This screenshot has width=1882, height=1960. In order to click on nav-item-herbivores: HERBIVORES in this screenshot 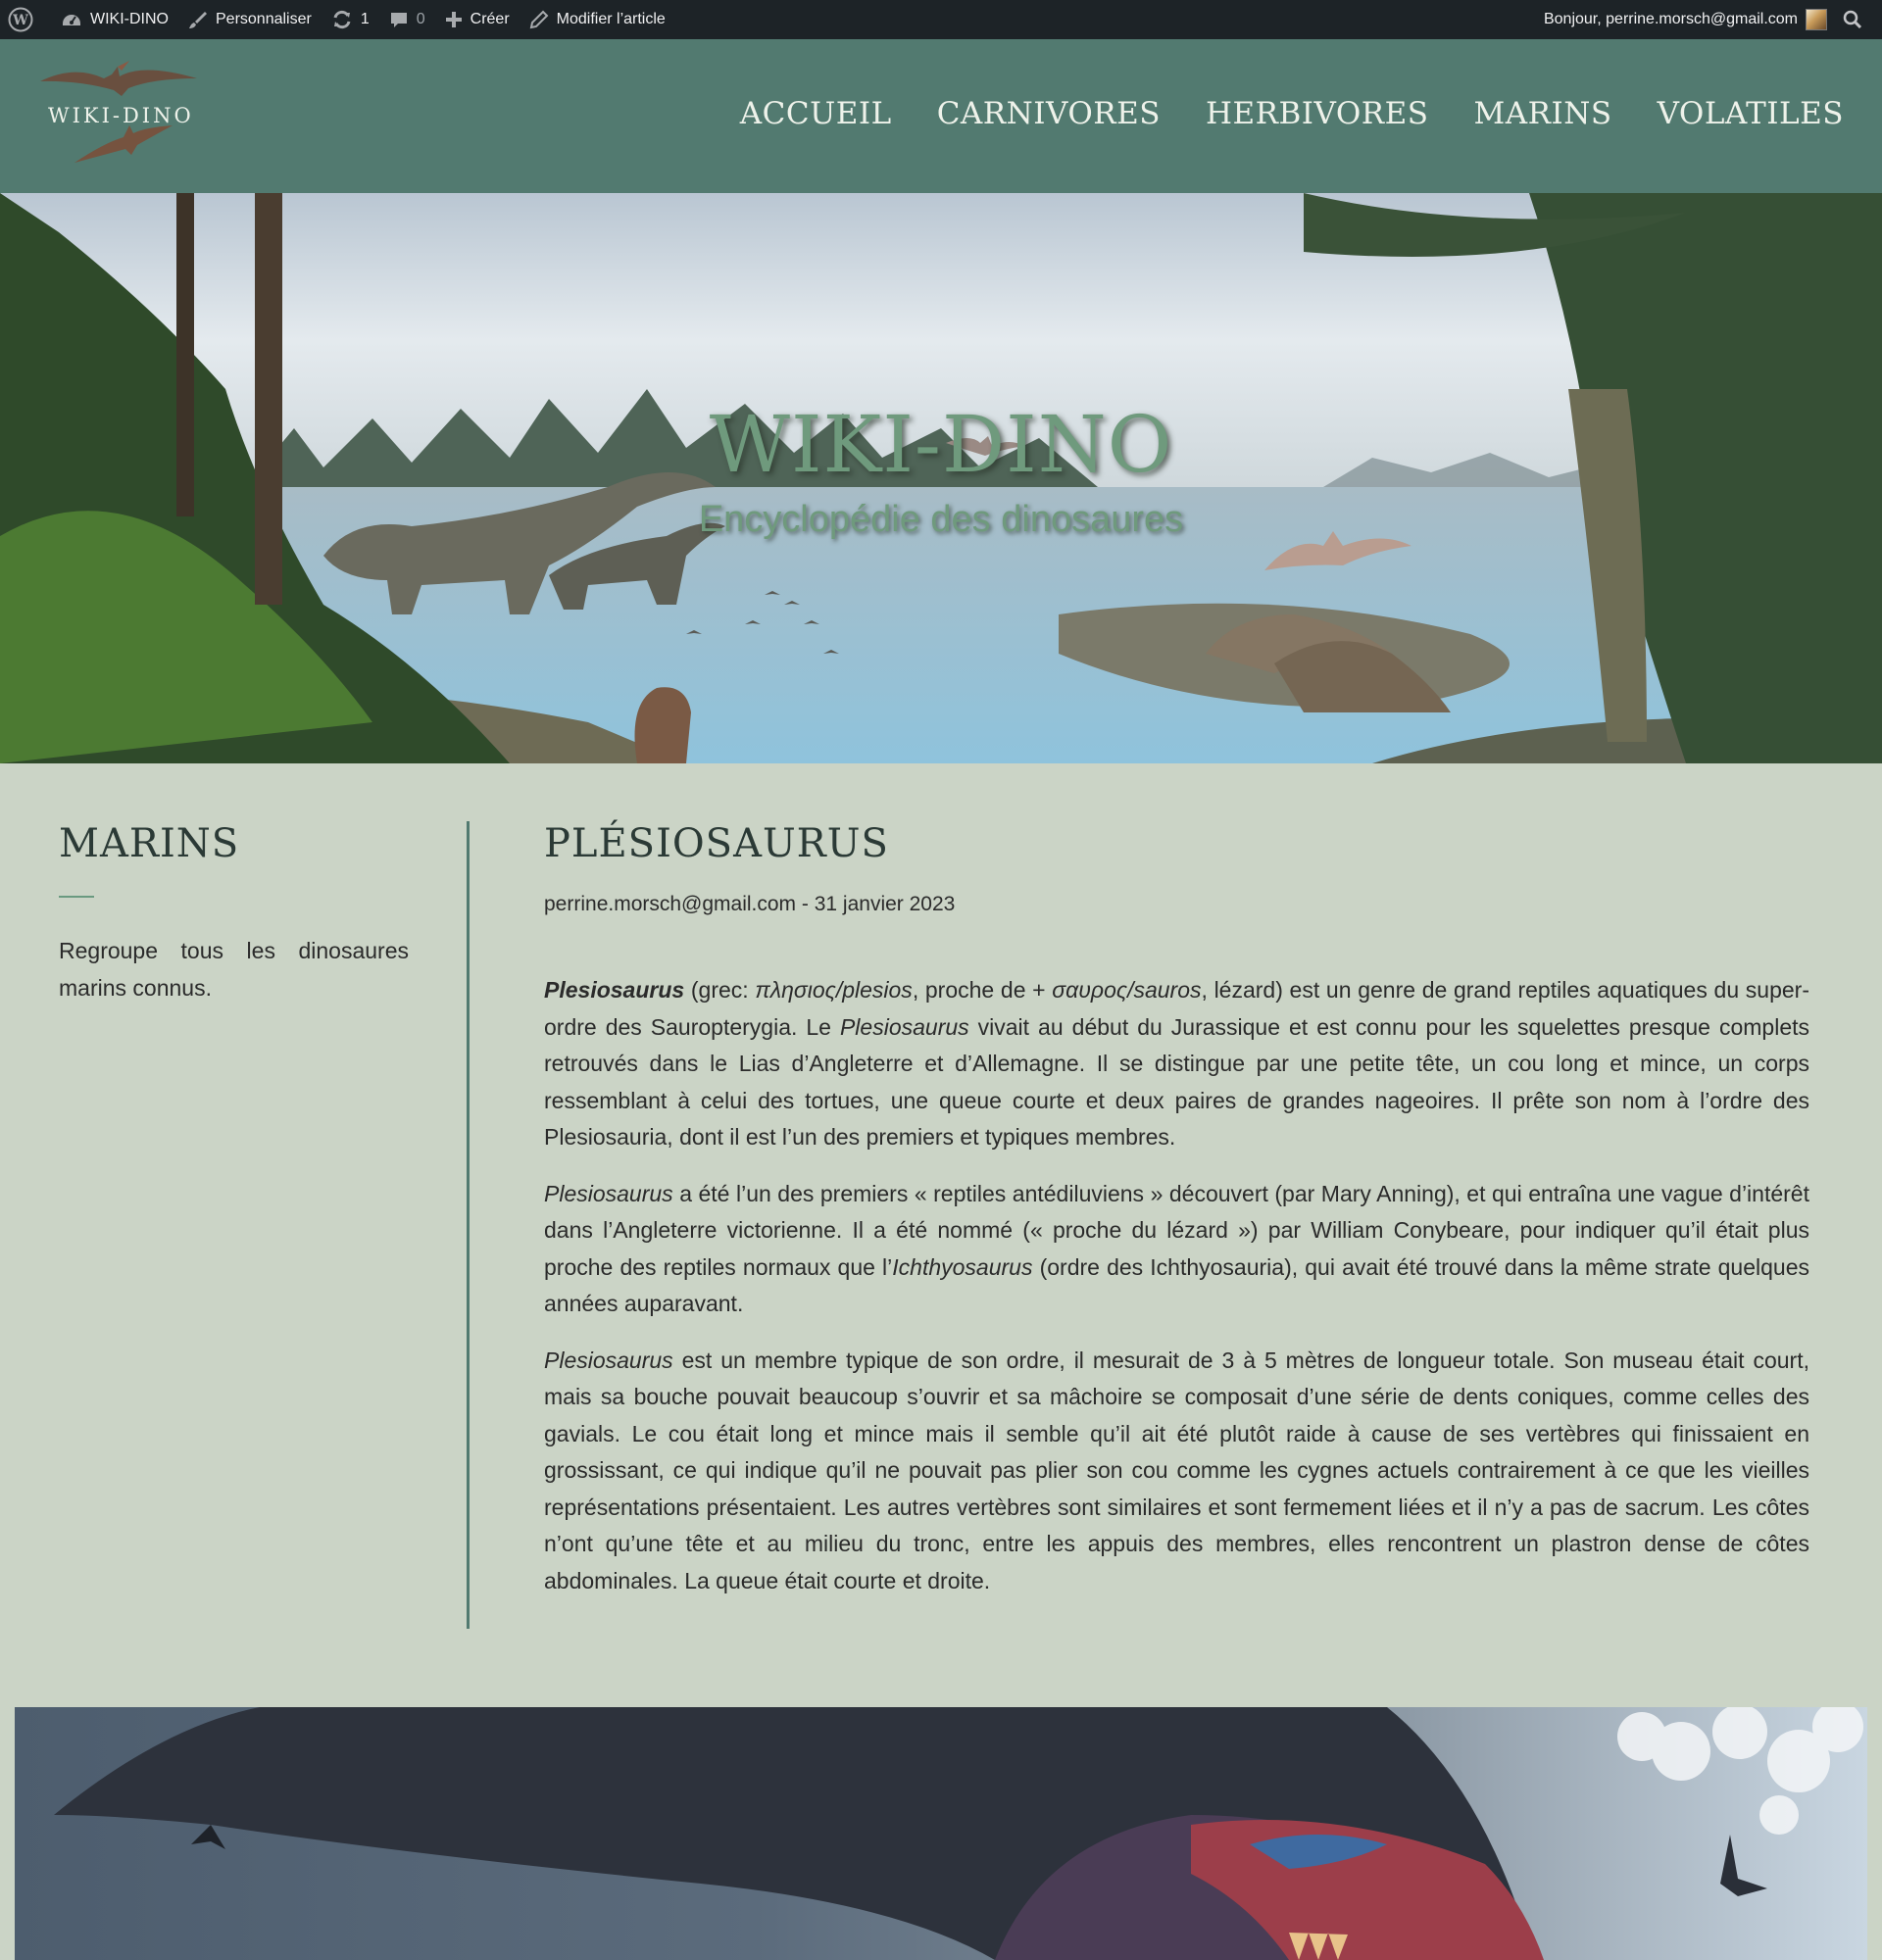, I will do `click(1318, 113)`.